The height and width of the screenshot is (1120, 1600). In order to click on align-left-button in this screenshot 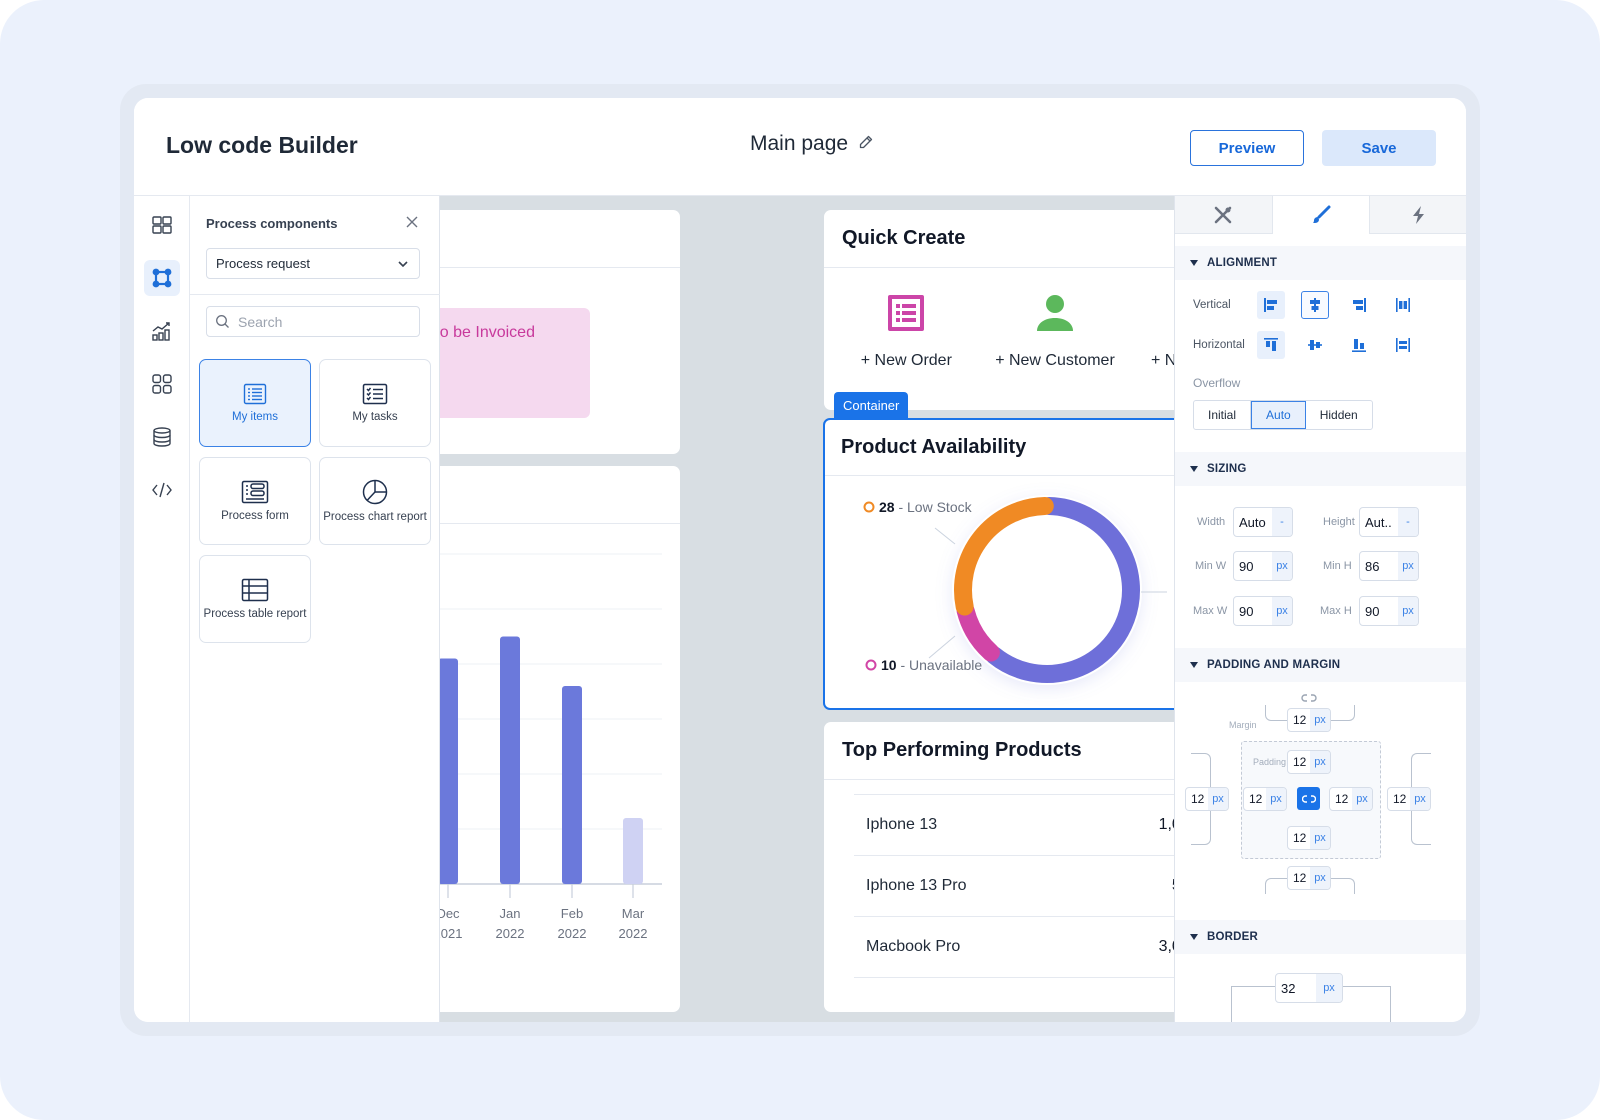, I will do `click(1271, 305)`.